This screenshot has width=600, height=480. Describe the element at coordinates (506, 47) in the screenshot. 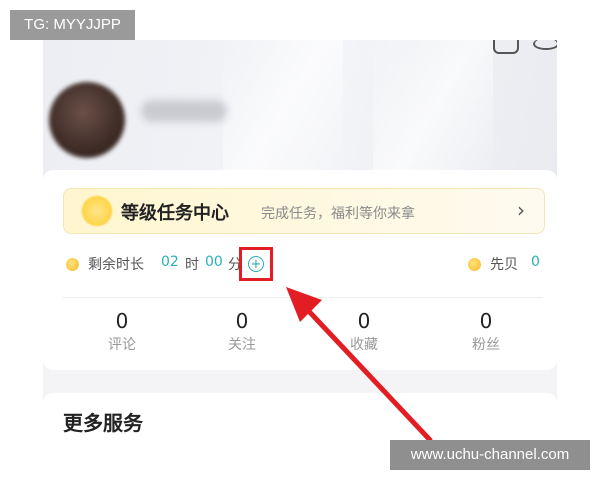

I see `bell-icon` at that location.